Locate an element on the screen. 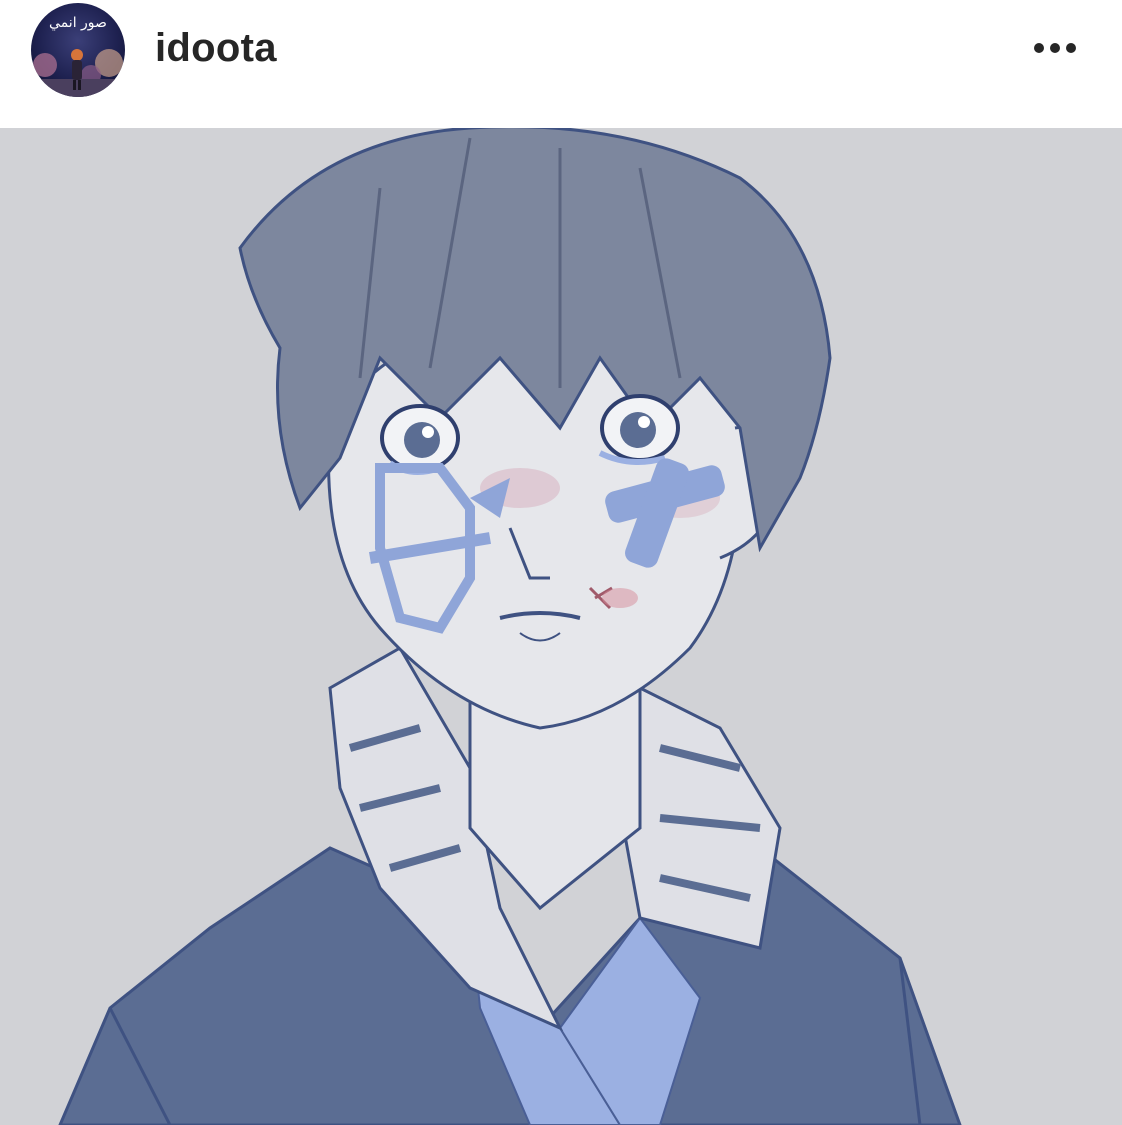 Image resolution: width=1122 pixels, height=1125 pixels. profile-avatar: صور انمي is located at coordinates (78, 50).